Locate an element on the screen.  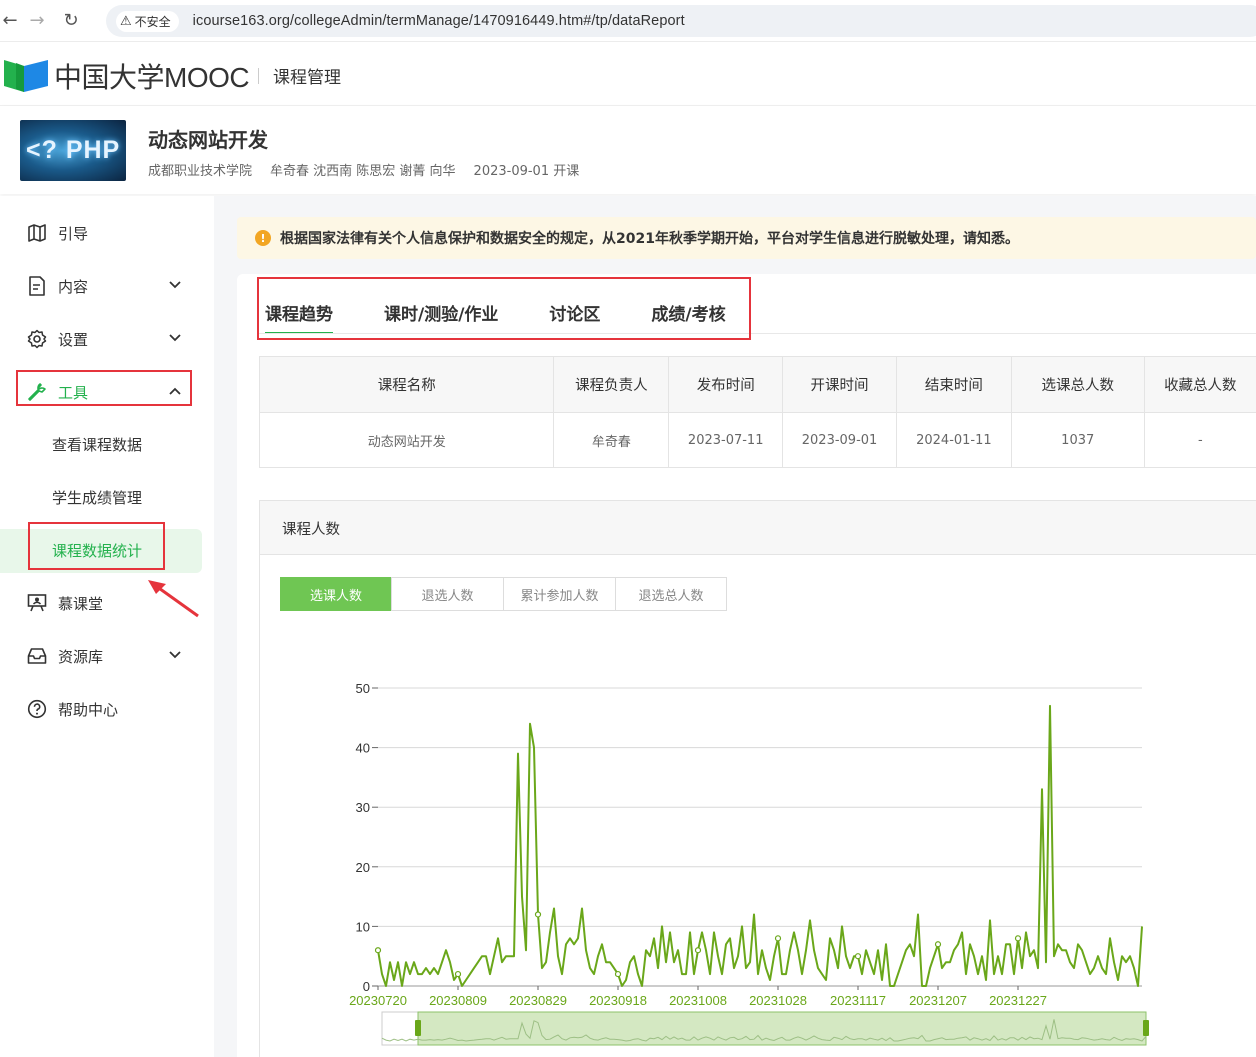
inbox-icon is located at coordinates (37, 656).